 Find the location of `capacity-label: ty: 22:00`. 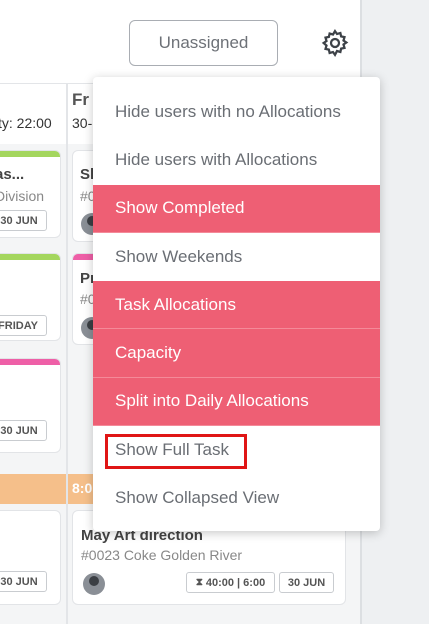

capacity-label: ty: 22:00 is located at coordinates (26, 123).